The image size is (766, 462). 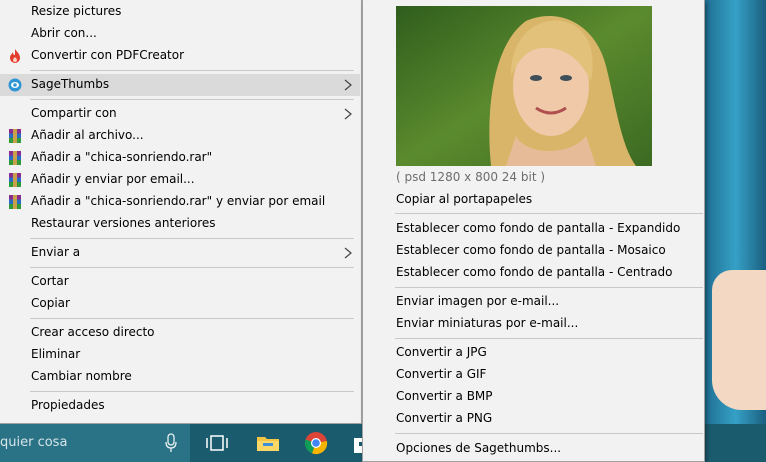 I want to click on chrome-icon, so click(x=316, y=443).